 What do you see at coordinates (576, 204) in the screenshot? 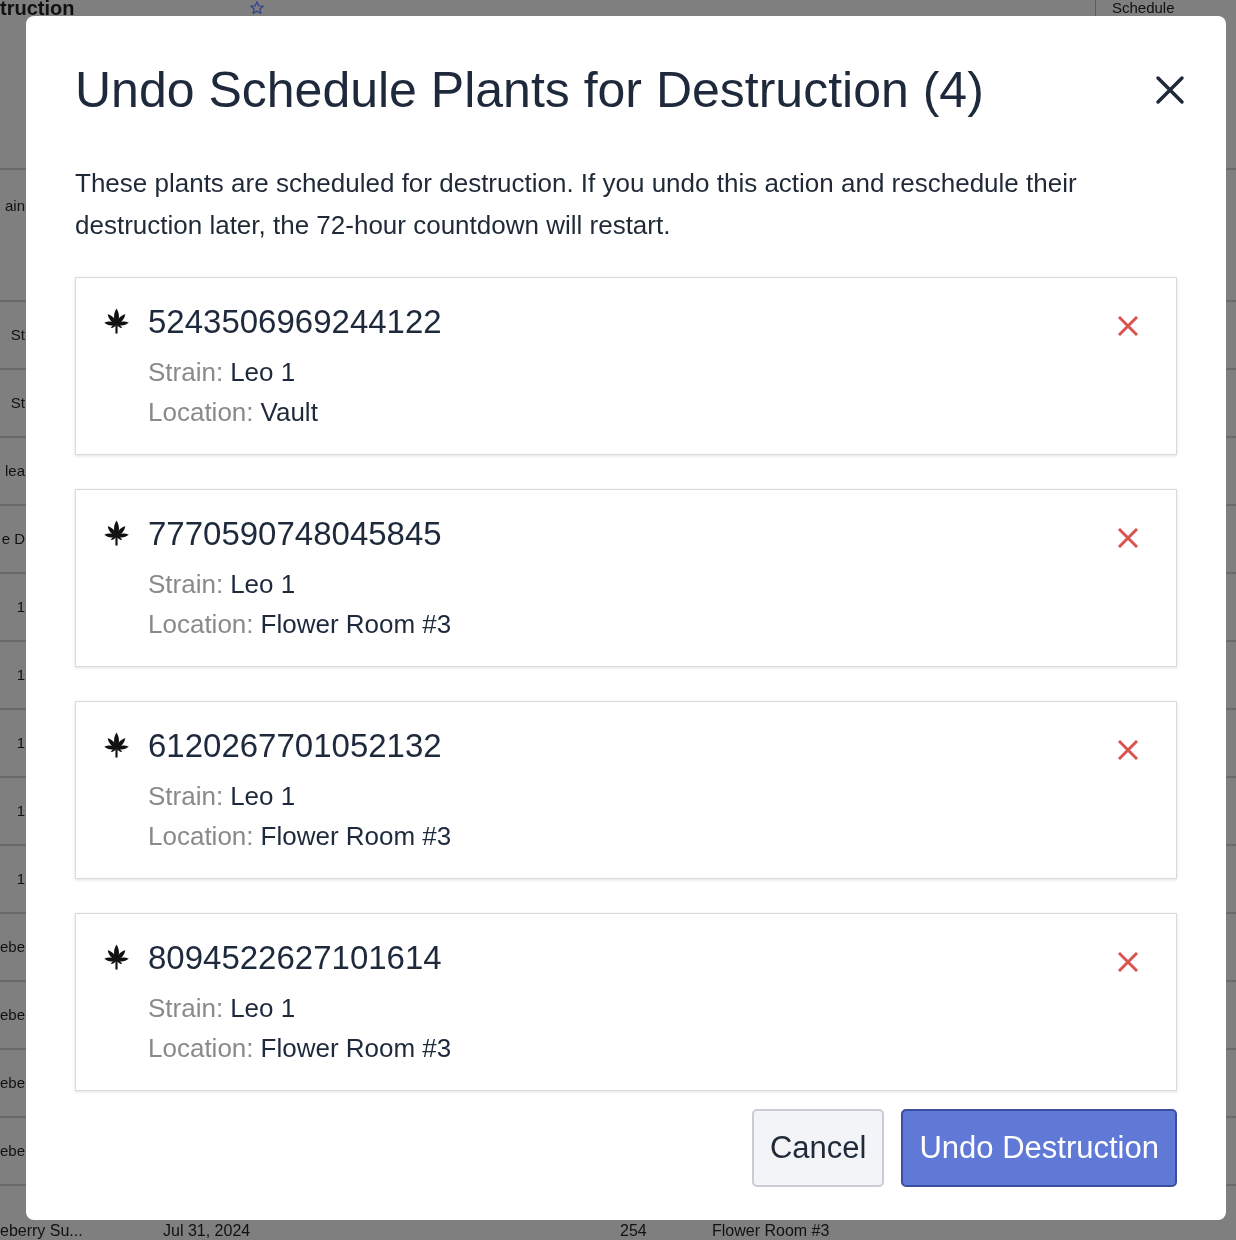
I see `modal-description: These plants are scheduled for destruction. If you undo this action and reschedule their destruction later, the 72-hour countdown will restart.` at bounding box center [576, 204].